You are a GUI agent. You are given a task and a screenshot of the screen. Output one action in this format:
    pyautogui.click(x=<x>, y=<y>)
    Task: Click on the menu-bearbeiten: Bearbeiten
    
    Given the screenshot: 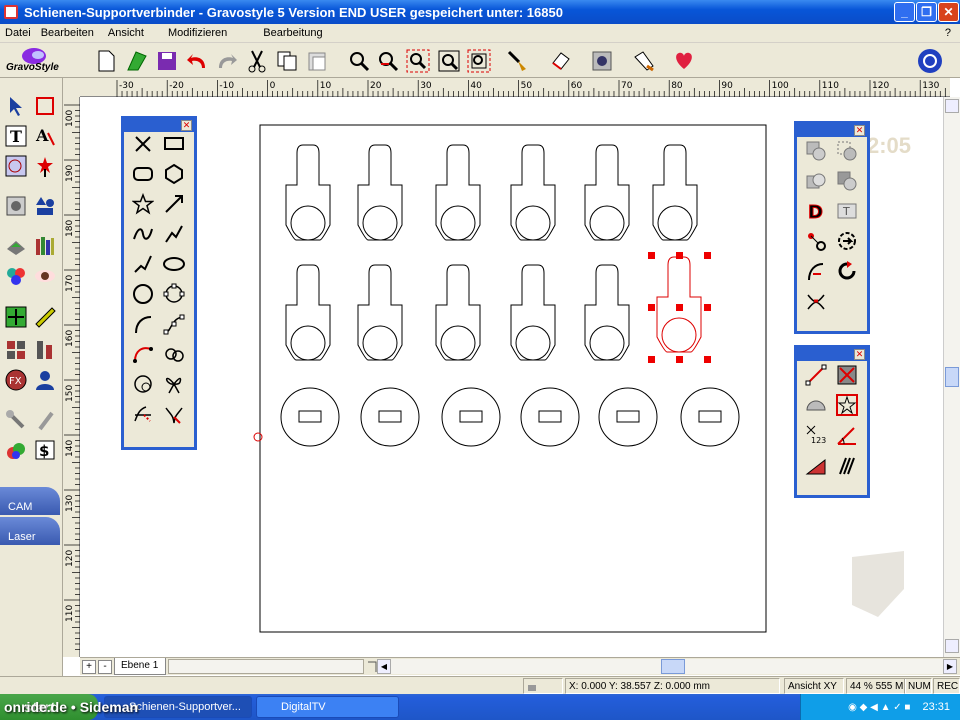 What is the action you would take?
    pyautogui.click(x=67, y=33)
    